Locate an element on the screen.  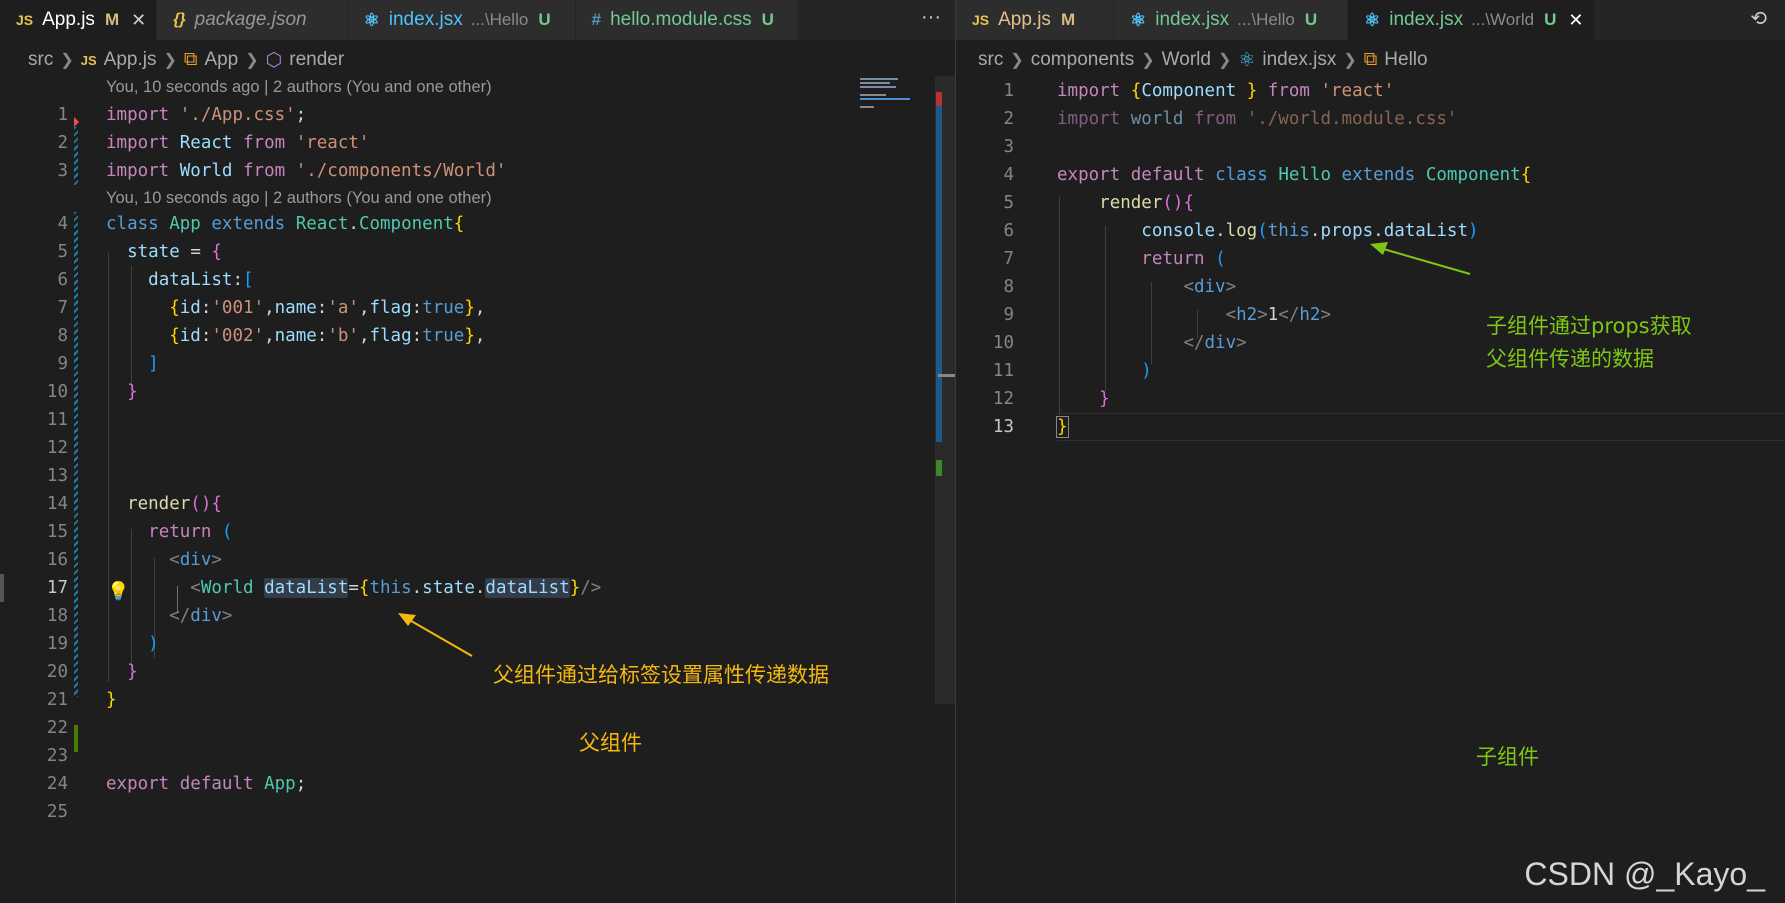
code-line: </div> is located at coordinates (201, 616).